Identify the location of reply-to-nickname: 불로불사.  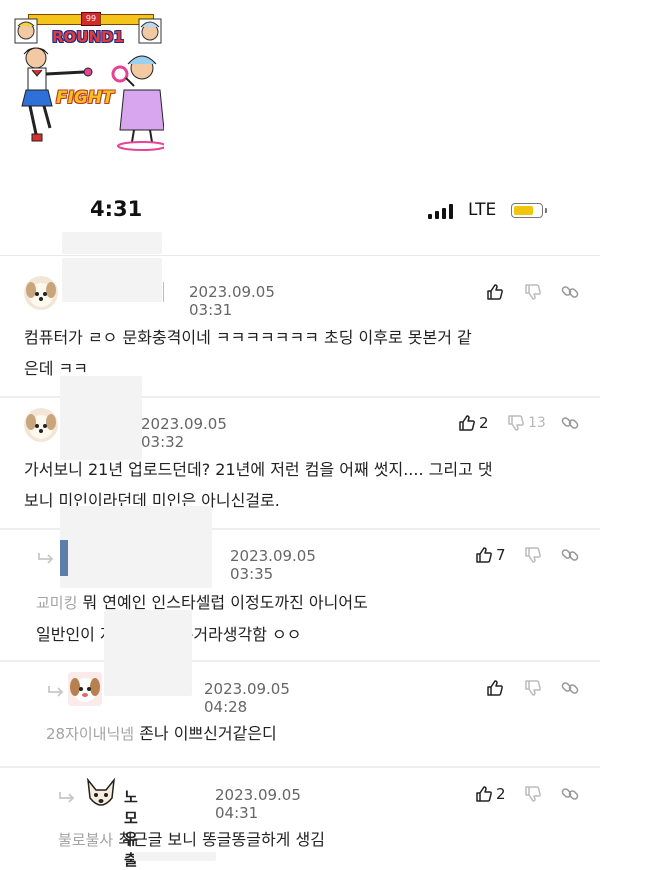
(85, 840).